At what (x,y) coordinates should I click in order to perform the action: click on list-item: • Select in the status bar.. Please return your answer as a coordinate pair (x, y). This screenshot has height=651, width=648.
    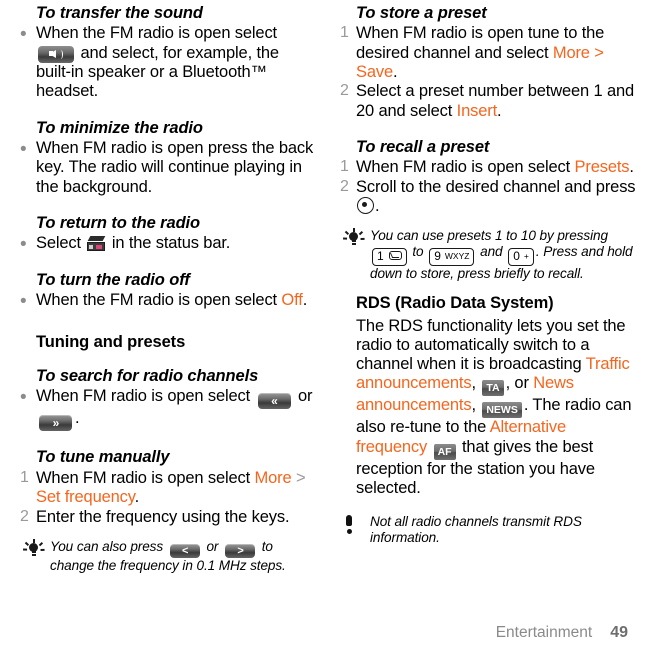
    Looking at the image, I should click on (168, 245).